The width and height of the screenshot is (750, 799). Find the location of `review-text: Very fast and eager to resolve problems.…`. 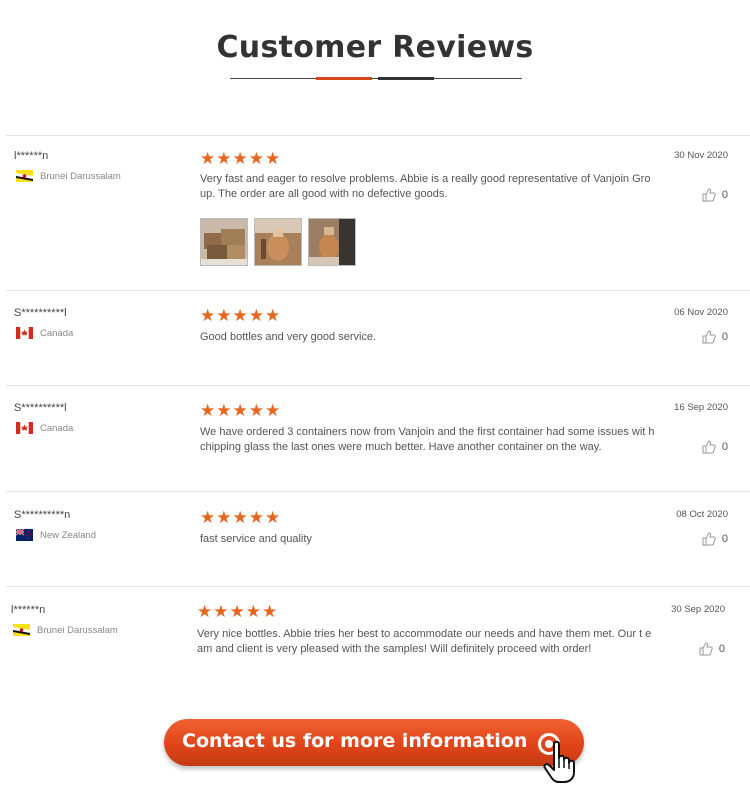

review-text: Very fast and eager to resolve problems.… is located at coordinates (425, 186).